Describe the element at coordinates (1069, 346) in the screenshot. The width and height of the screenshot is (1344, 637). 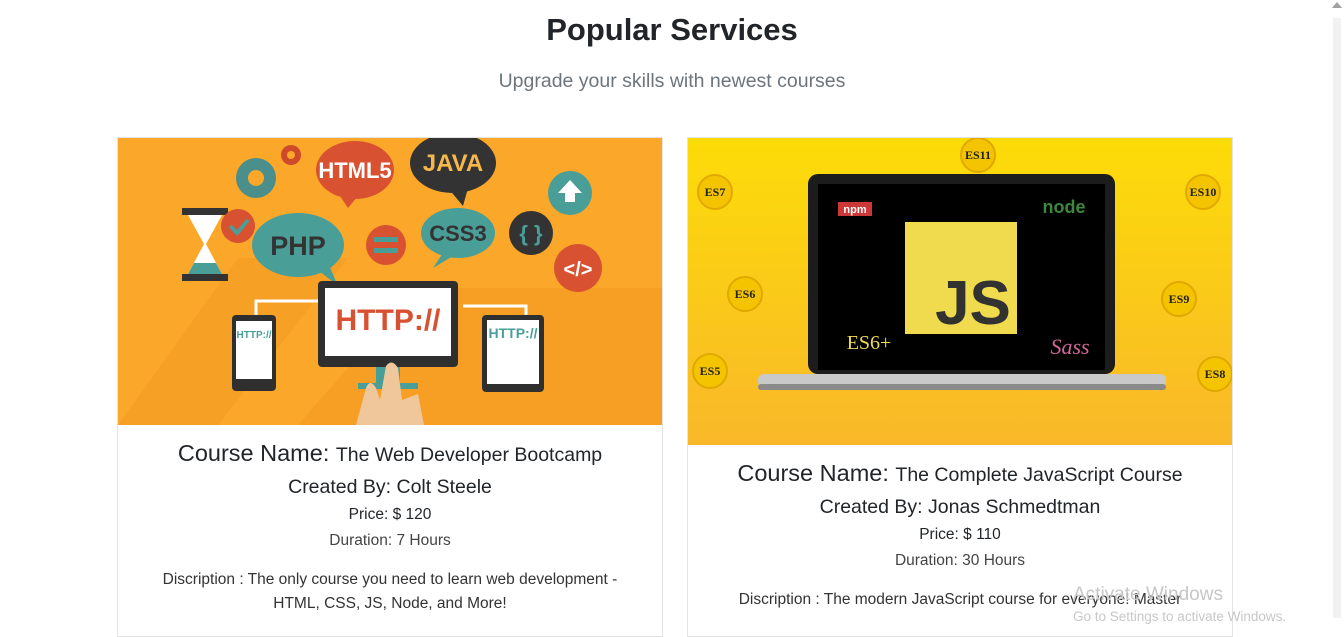
I see `sass-logo: Sass` at that location.